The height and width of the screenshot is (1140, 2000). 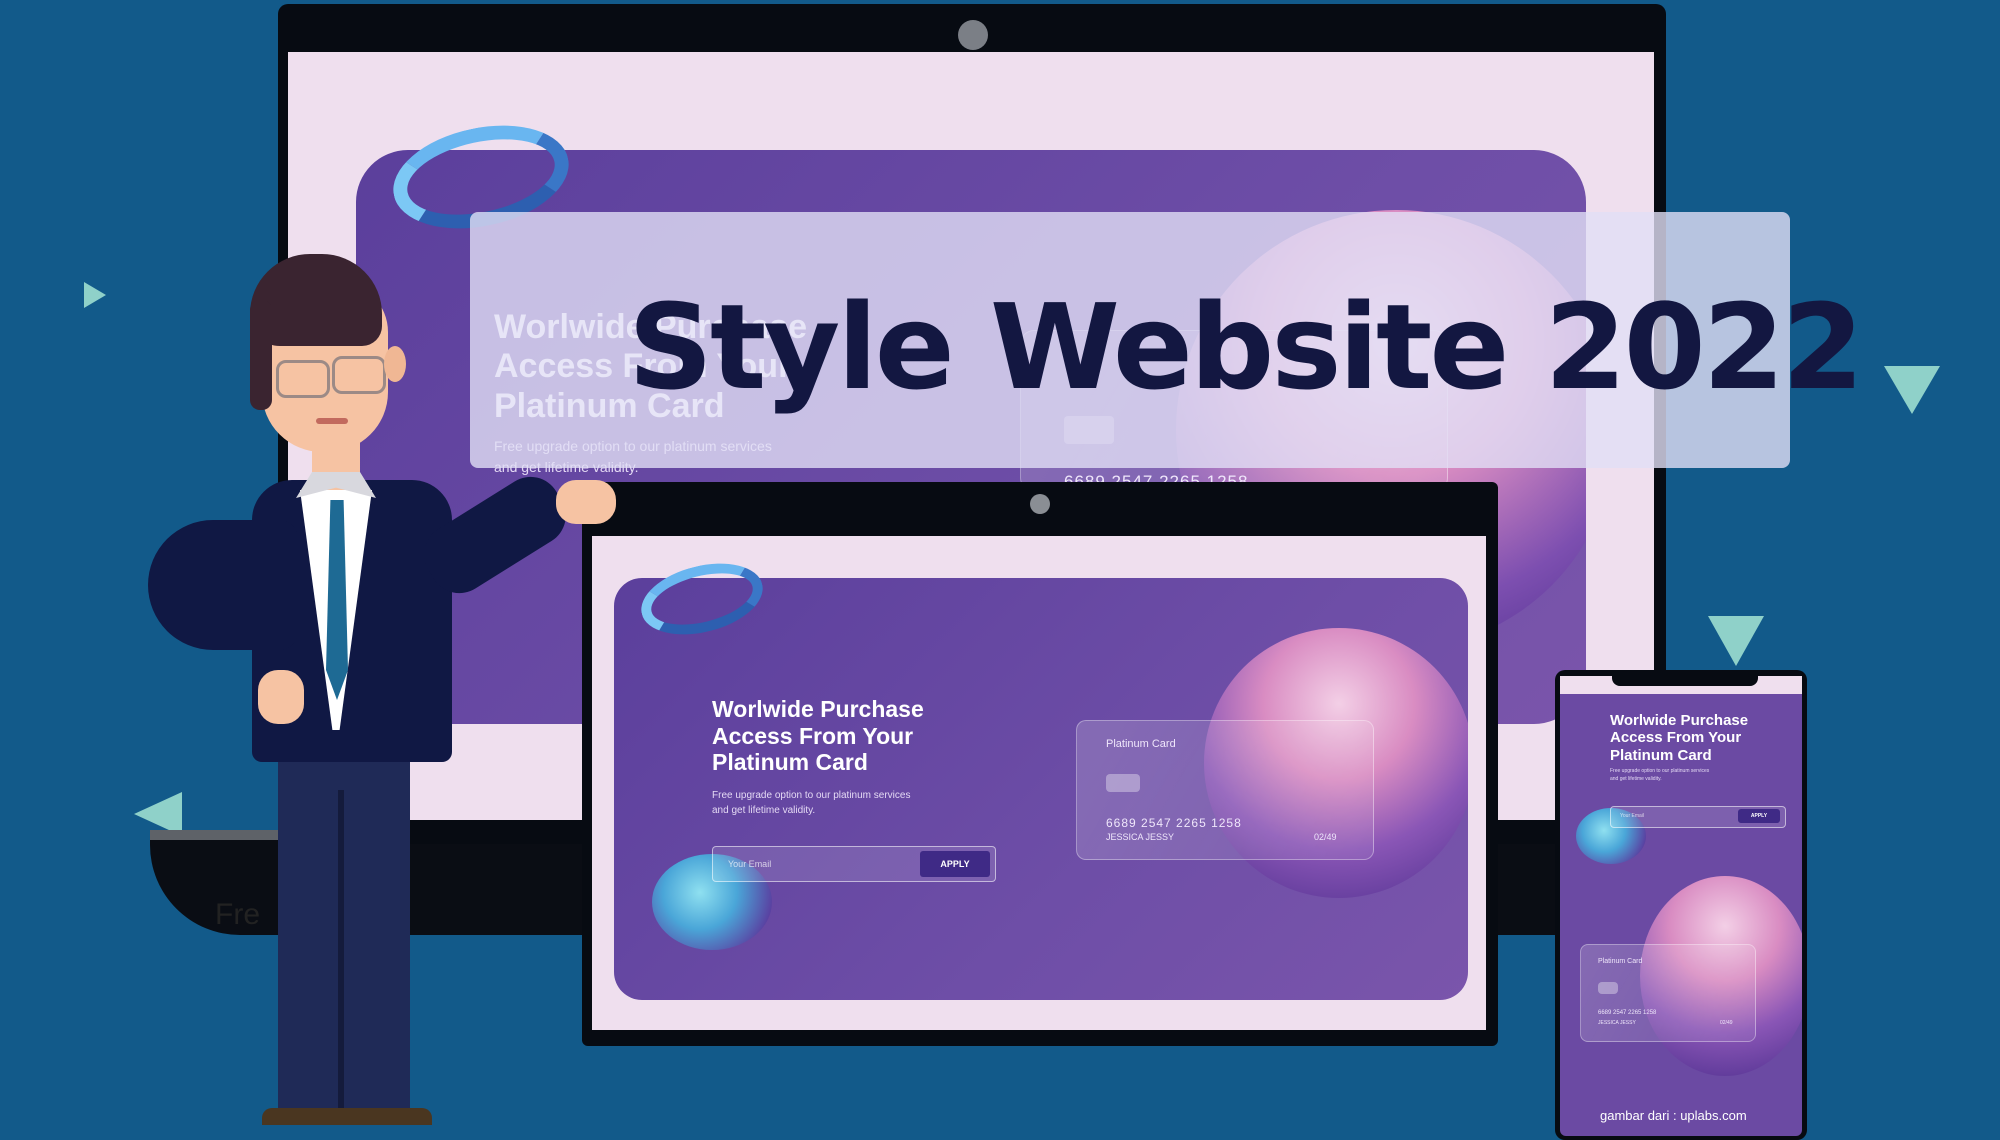 What do you see at coordinates (1912, 390) in the screenshot?
I see `triangle-decor-right` at bounding box center [1912, 390].